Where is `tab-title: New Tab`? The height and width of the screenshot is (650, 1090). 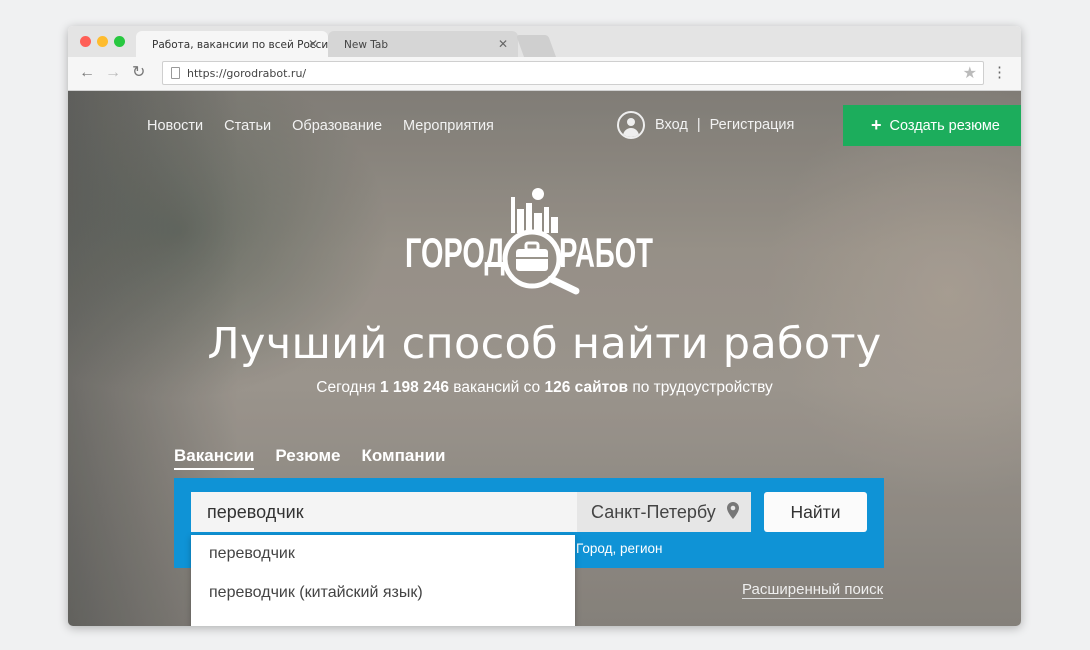
tab-title: New Tab is located at coordinates (366, 45).